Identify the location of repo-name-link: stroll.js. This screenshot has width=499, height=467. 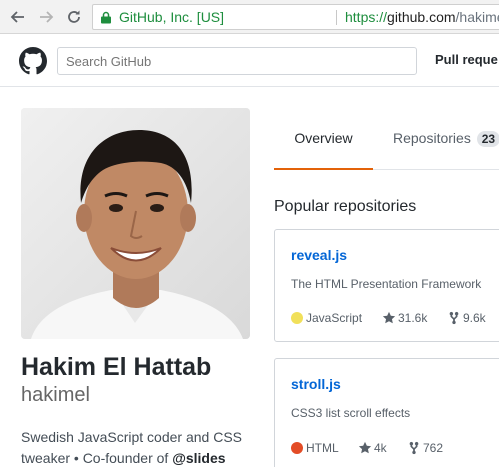
(316, 384).